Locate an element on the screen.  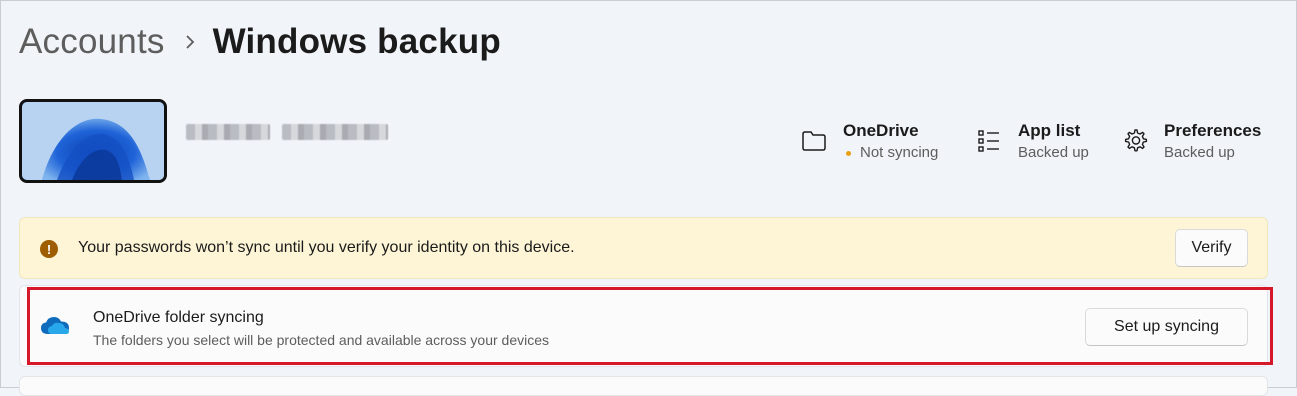
set-up-syncing-button: Set up syncing is located at coordinates (1166, 327).